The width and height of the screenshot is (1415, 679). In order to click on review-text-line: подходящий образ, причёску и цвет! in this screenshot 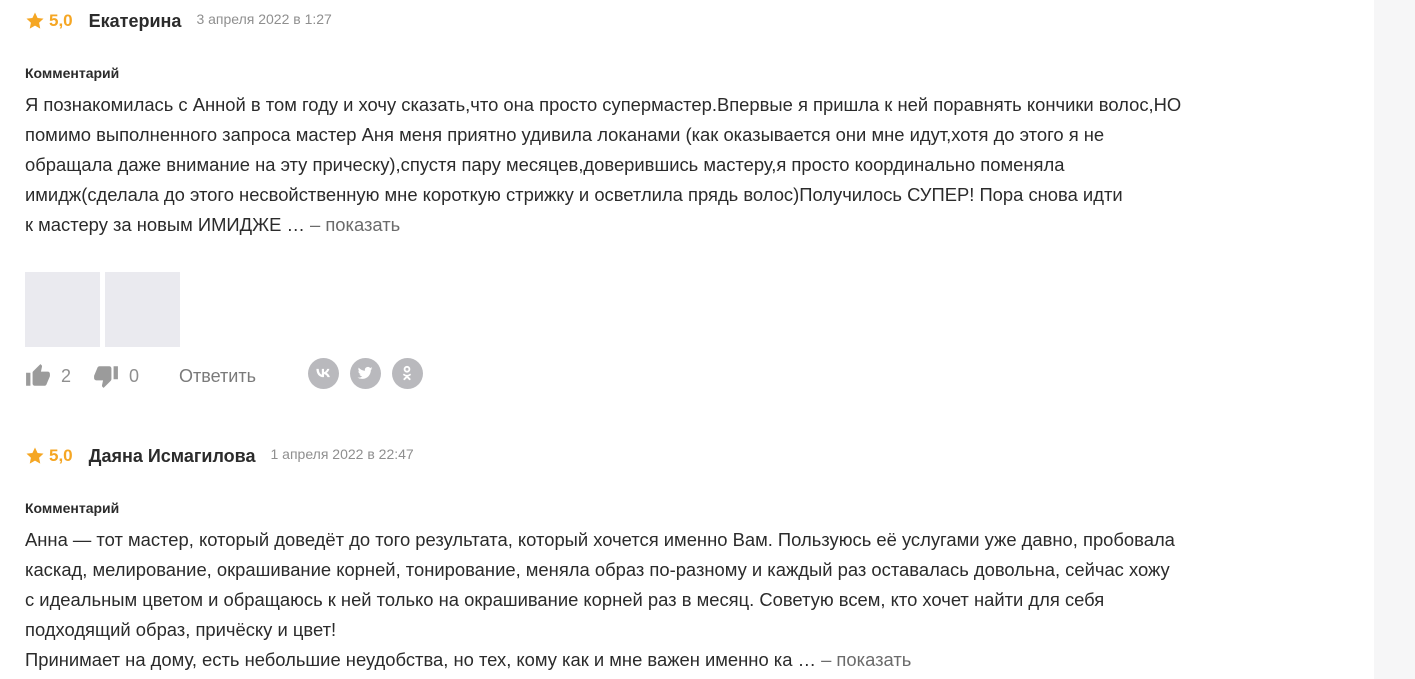, I will do `click(181, 629)`.